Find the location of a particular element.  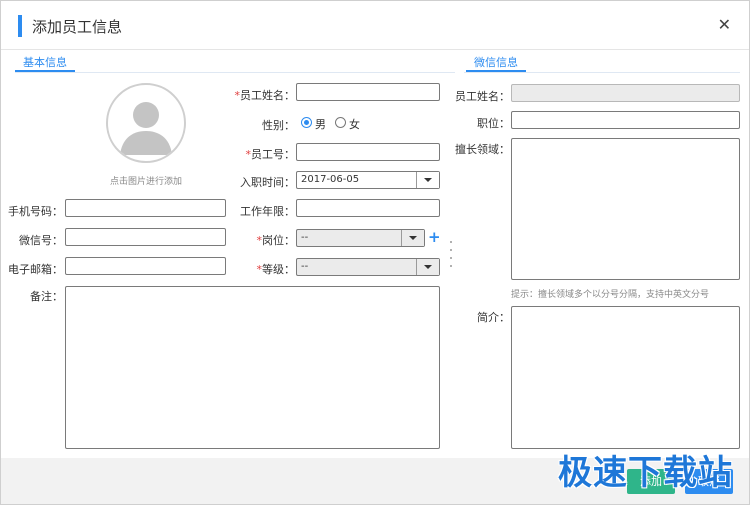

join-date-picker: 2017-06-05 is located at coordinates (368, 180).